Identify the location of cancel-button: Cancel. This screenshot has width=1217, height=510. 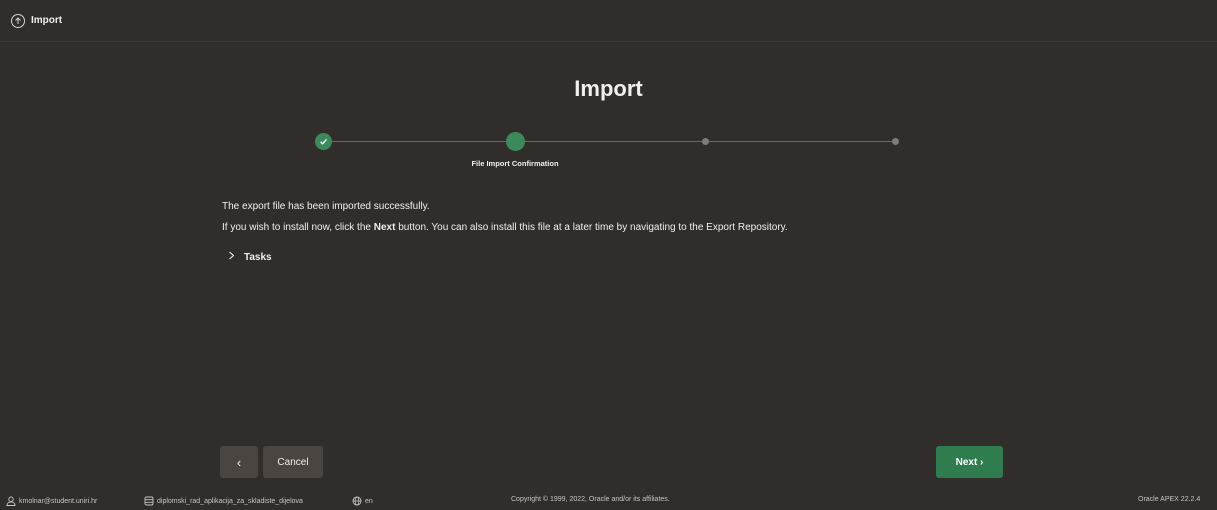
(293, 462).